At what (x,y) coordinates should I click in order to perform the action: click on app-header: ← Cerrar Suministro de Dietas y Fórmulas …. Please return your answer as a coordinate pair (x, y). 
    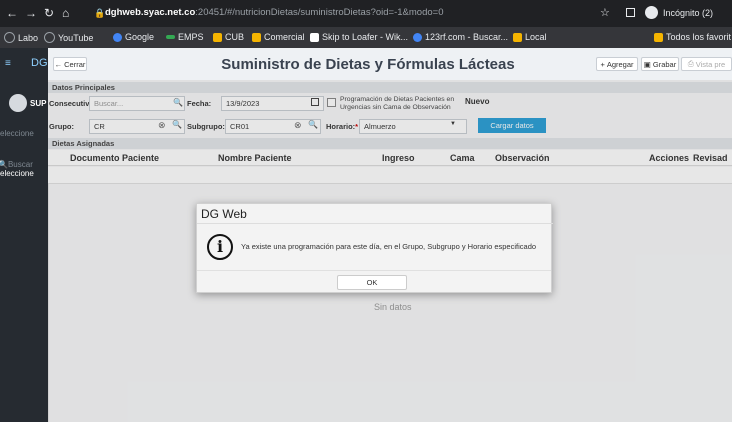
    Looking at the image, I should click on (390, 64).